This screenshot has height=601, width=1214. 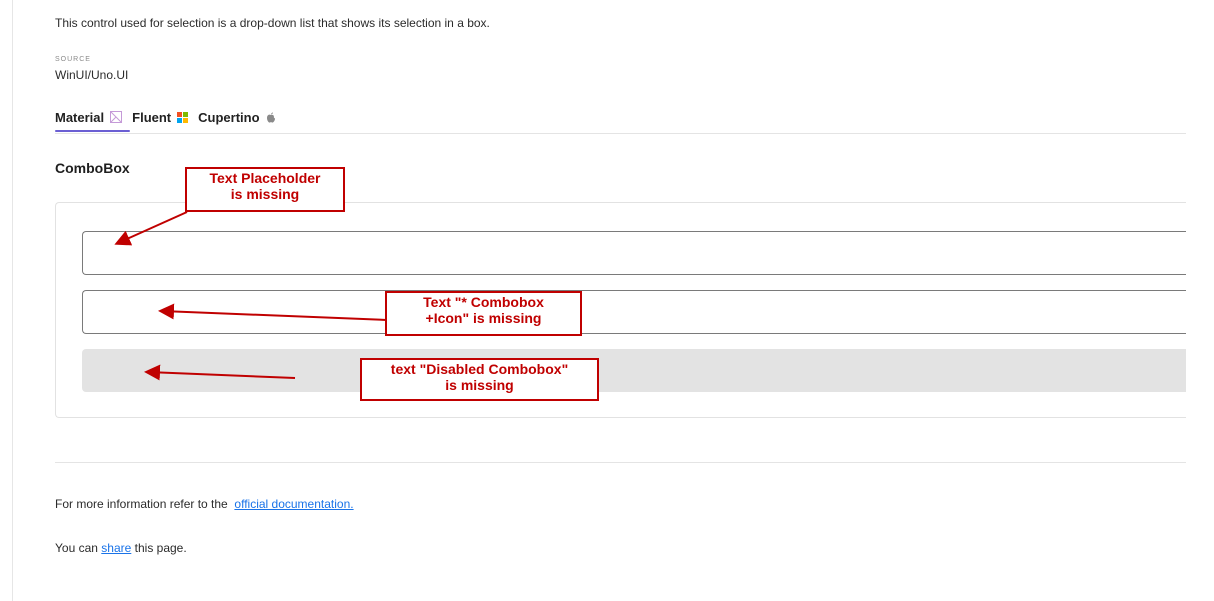 I want to click on annotation-placeholder-missing: Text Placeholder is missing, so click(x=265, y=189).